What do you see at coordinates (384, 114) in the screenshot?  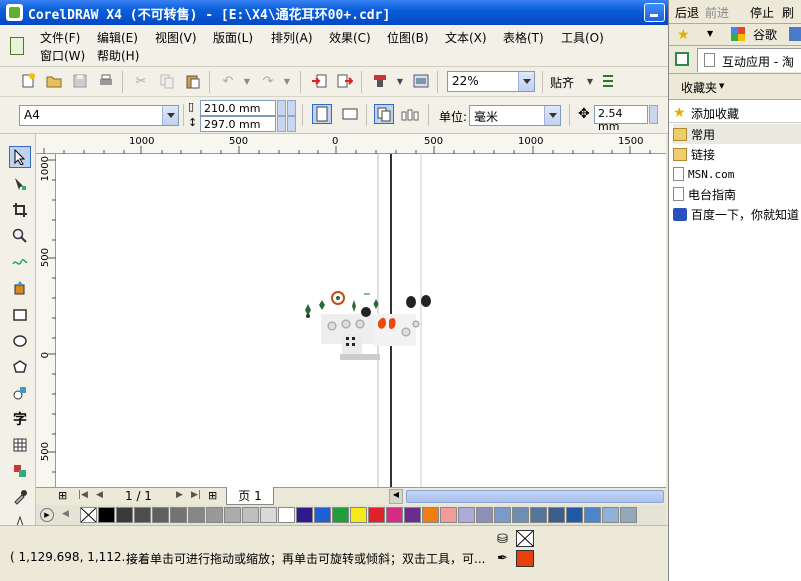 I see `all-pages-icon` at bounding box center [384, 114].